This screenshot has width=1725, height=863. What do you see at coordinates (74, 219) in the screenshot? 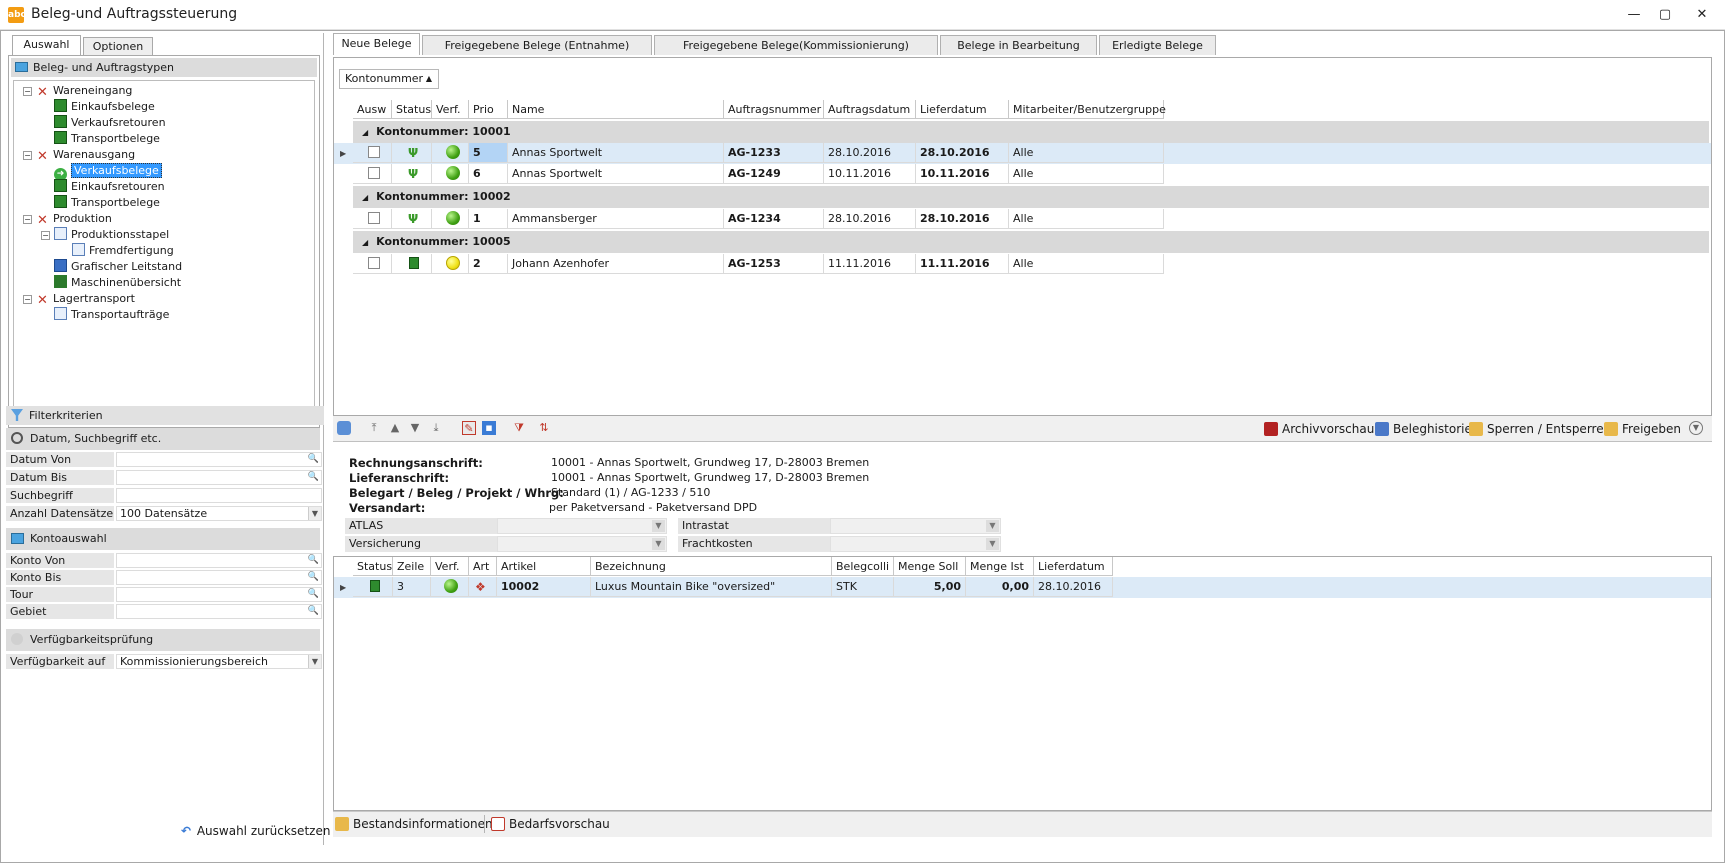
I see `tree-item-produktion: ✕ Produktion` at bounding box center [74, 219].